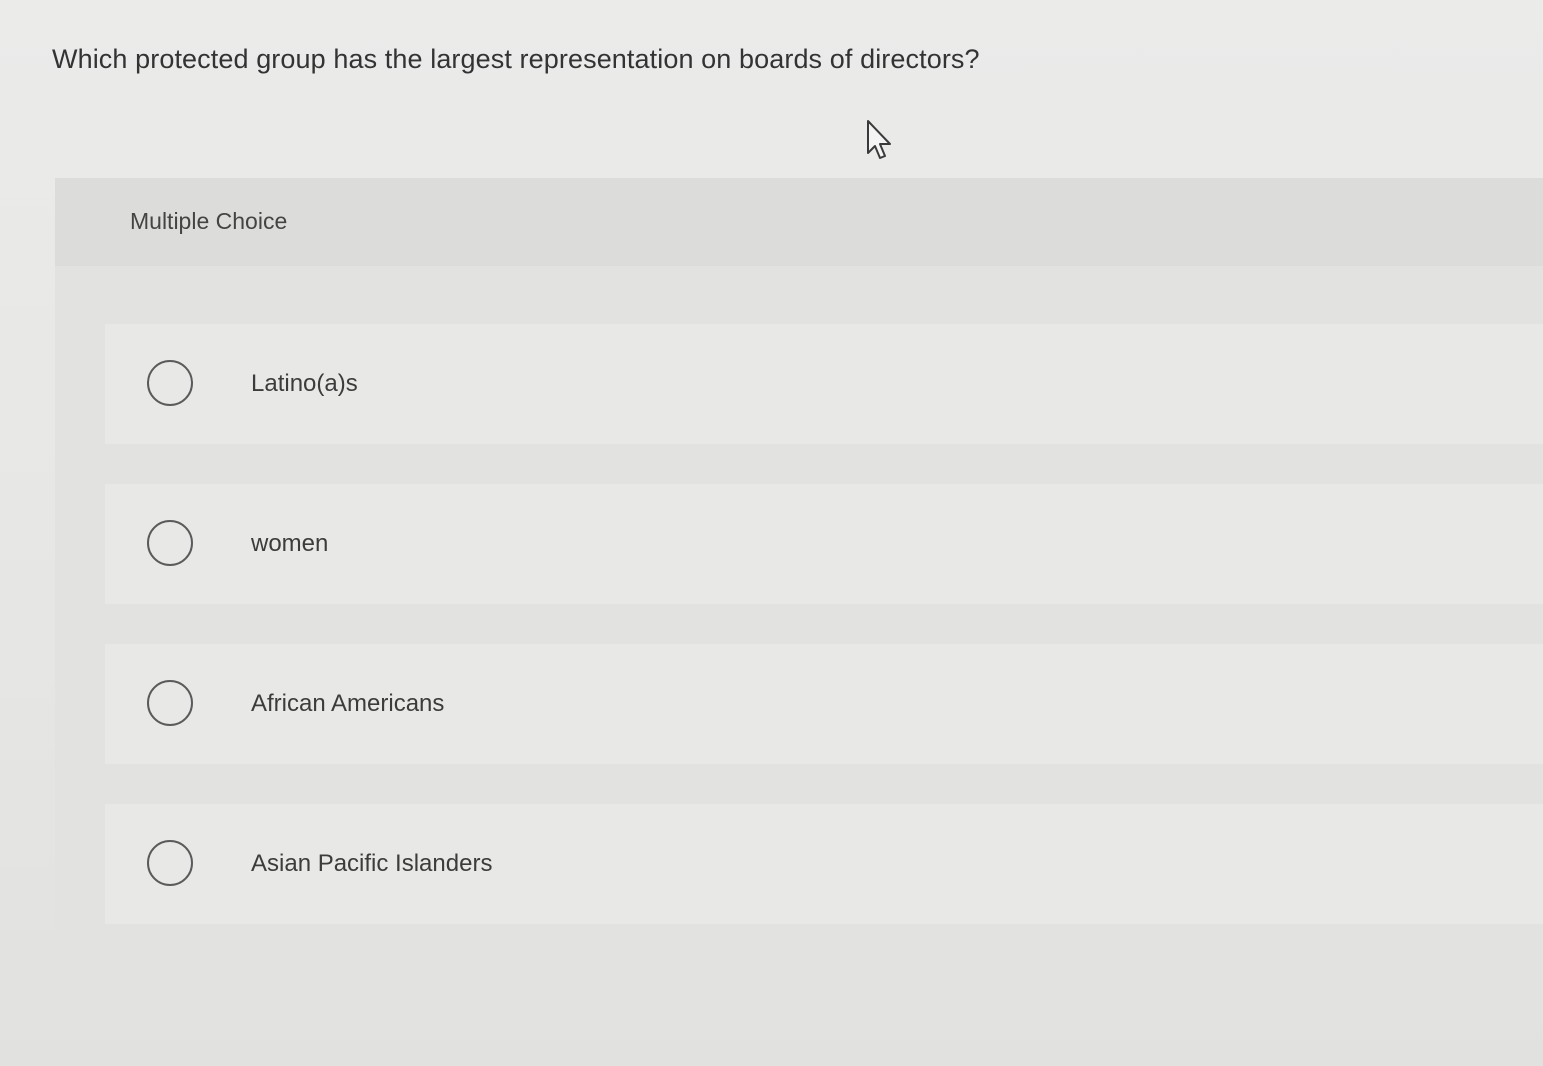 This screenshot has height=1066, width=1543. I want to click on answer-option-label: Asian Pacific Islanders, so click(372, 863).